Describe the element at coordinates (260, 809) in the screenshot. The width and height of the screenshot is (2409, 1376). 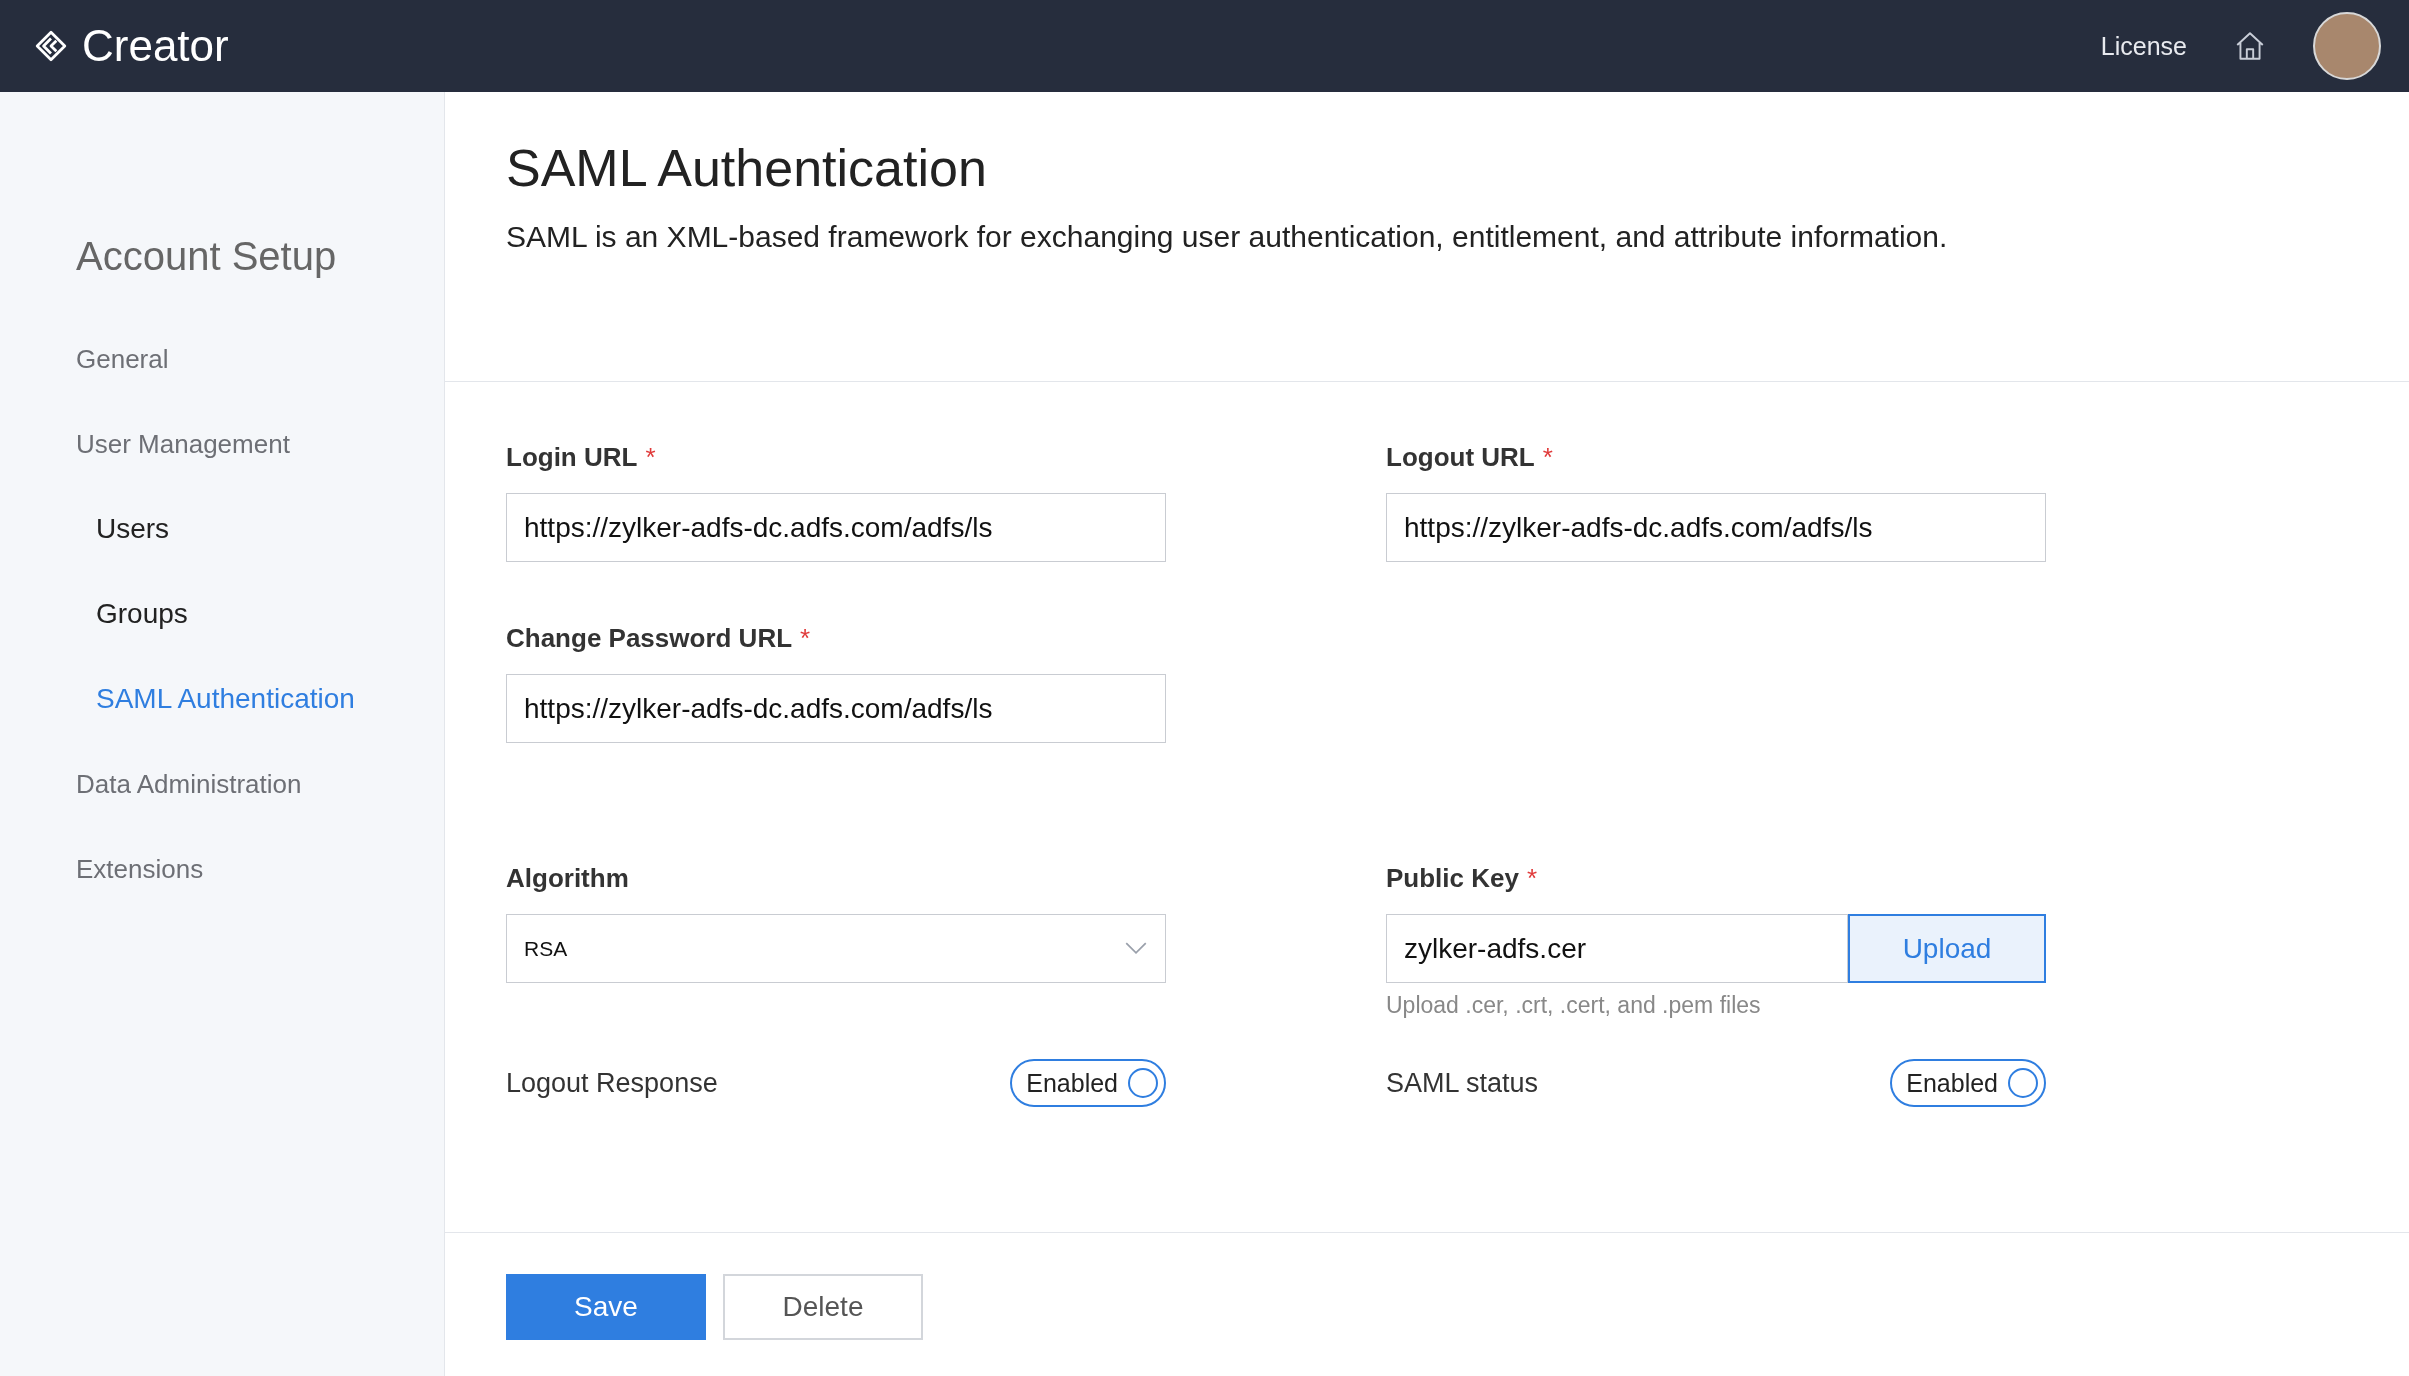
I see `sidebar-item: Data Administration` at that location.